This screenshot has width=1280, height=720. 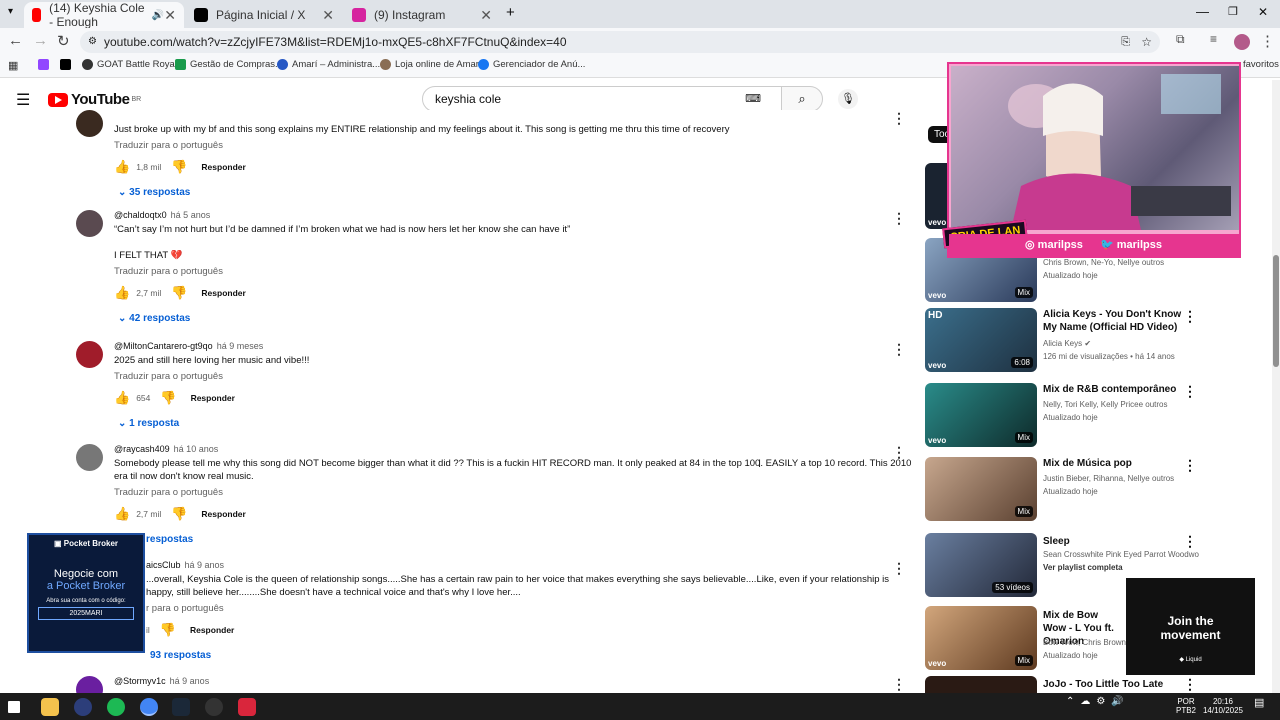 What do you see at coordinates (981, 340) in the screenshot?
I see `video-thumbnail: HD vevo 6:08` at bounding box center [981, 340].